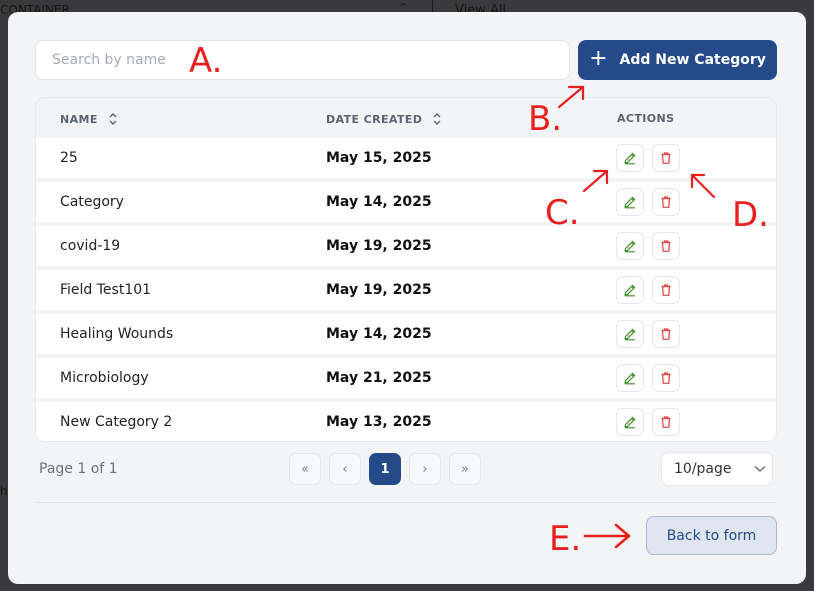 This screenshot has height=591, width=814. I want to click on back-to-form-button: Back to form, so click(711, 535).